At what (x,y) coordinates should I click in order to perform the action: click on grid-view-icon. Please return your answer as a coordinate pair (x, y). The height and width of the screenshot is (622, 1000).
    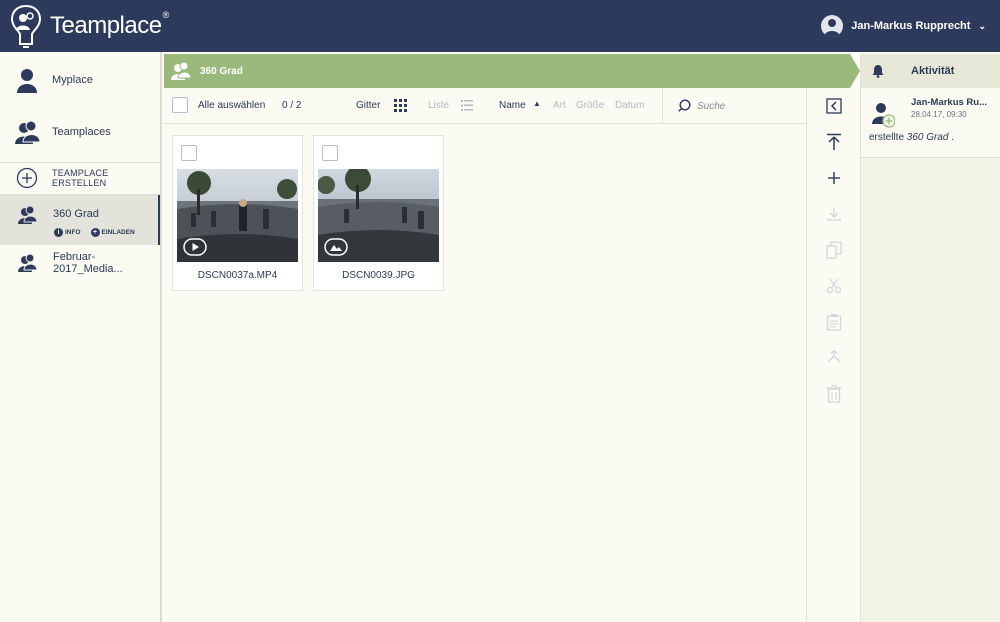
    Looking at the image, I should click on (400, 105).